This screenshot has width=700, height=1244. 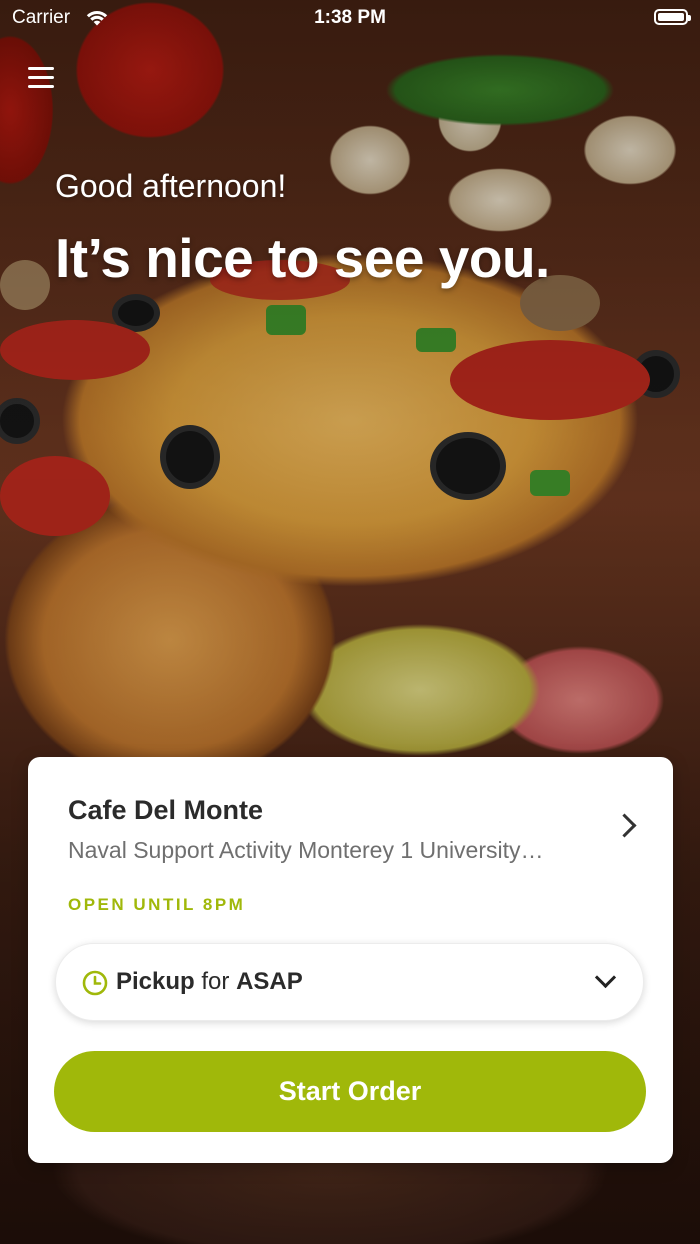 I want to click on chevron-down-icon, so click(x=605, y=977).